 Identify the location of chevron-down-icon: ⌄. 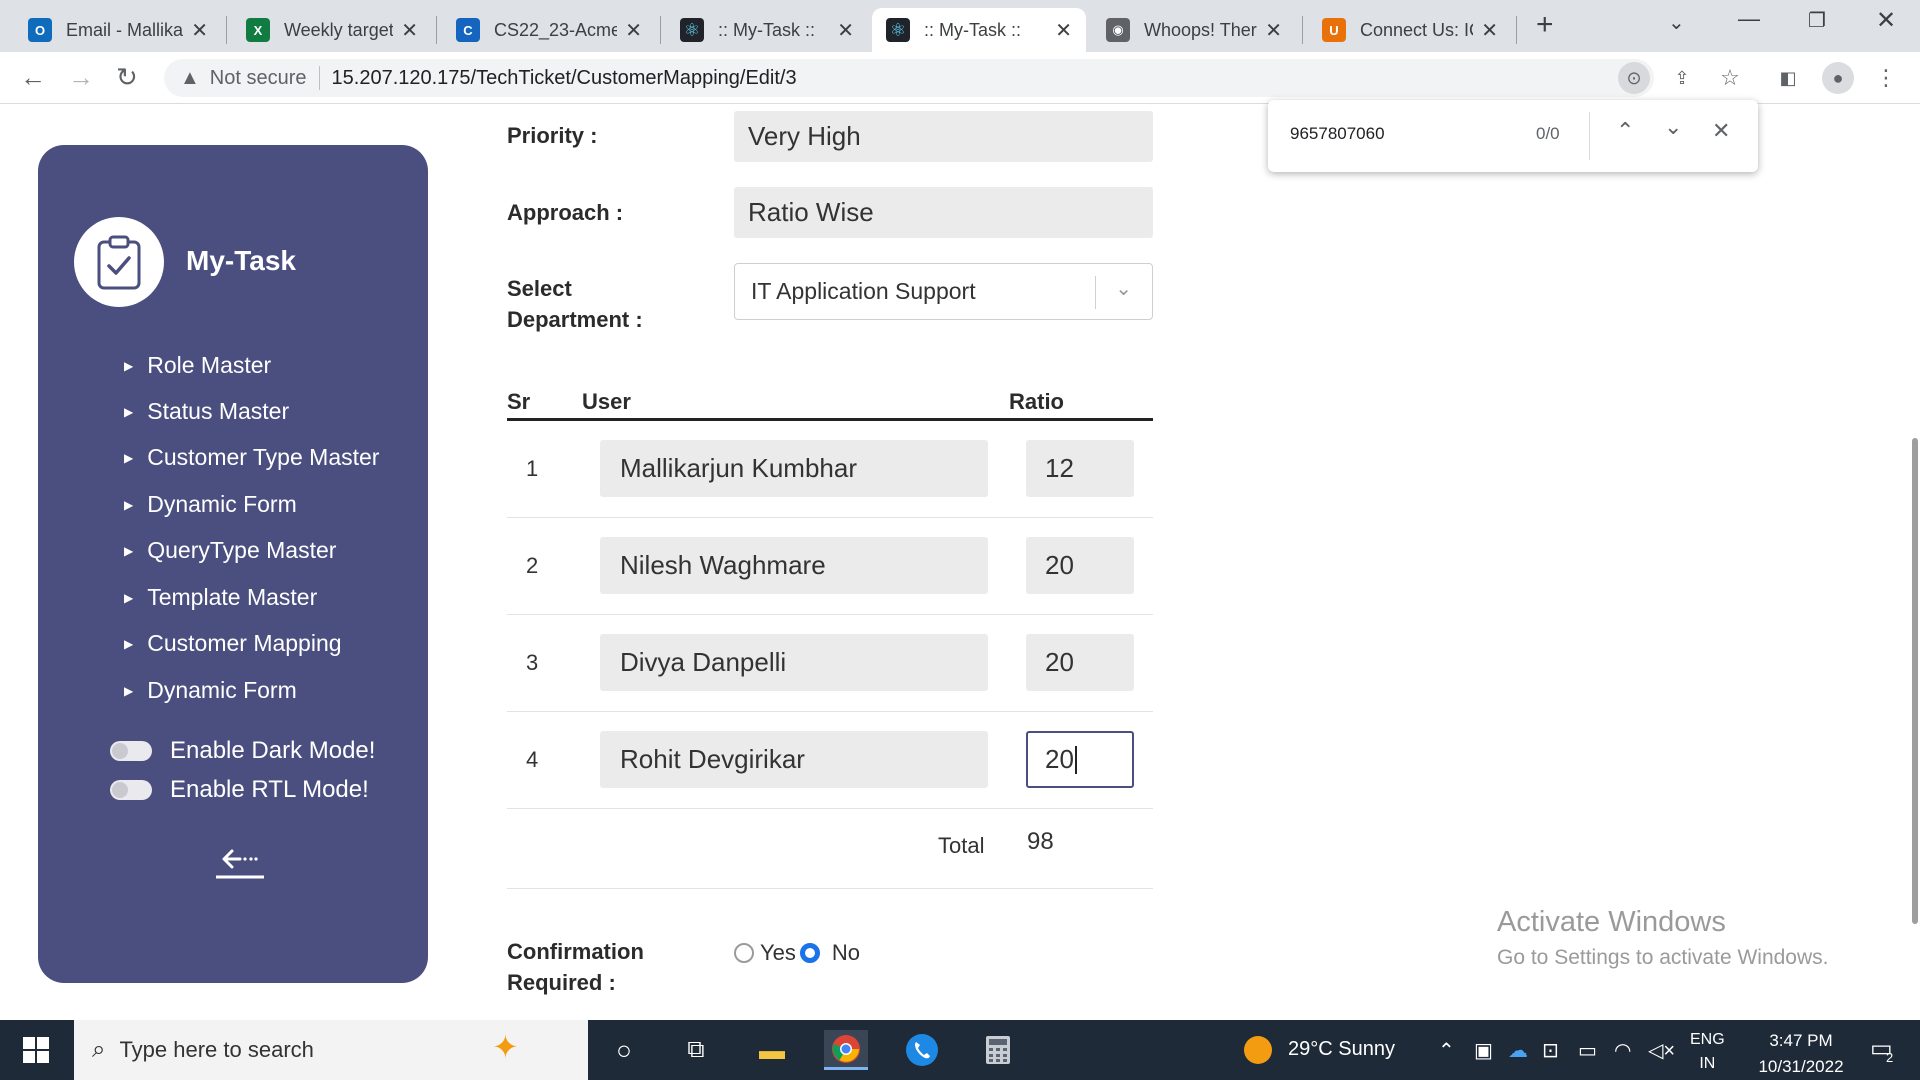
(1123, 289).